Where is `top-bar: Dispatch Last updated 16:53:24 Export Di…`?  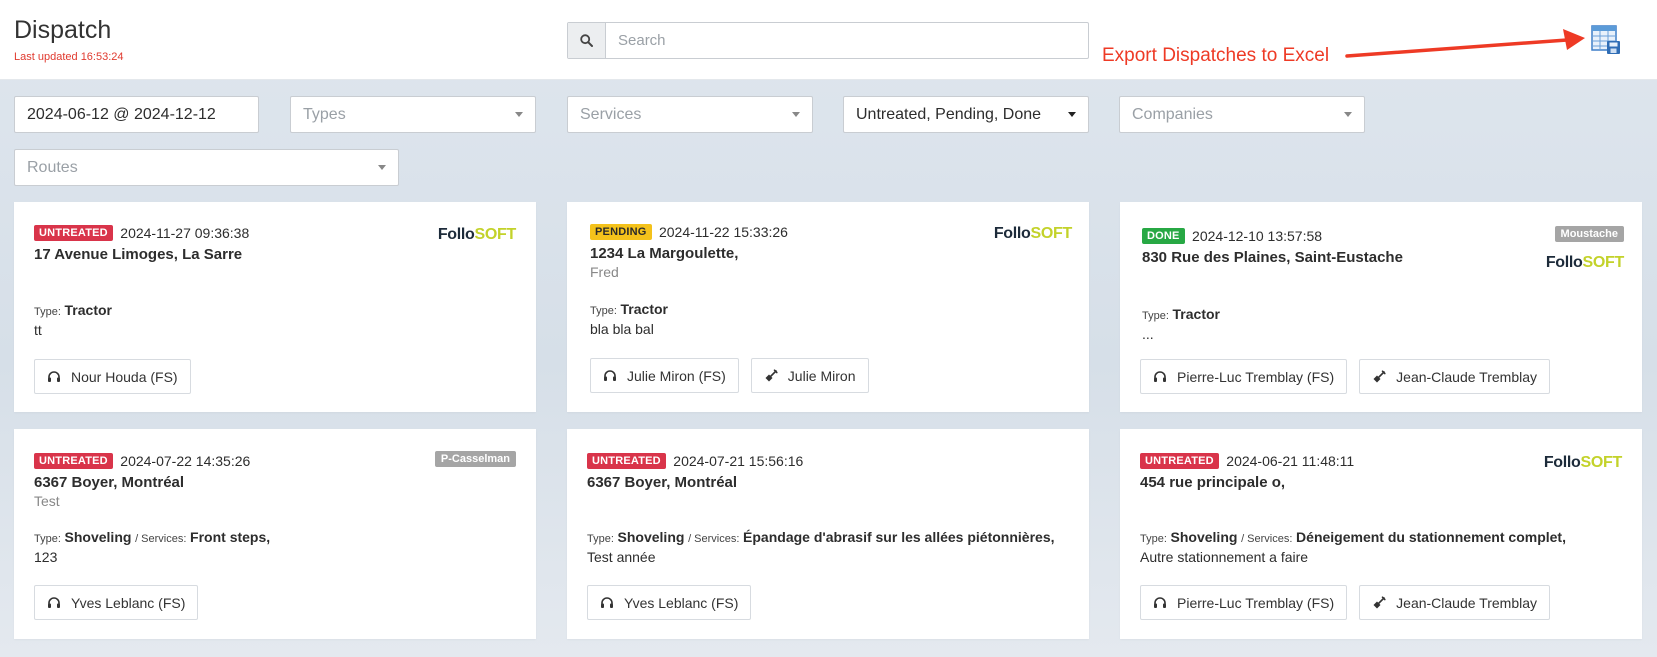
top-bar: Dispatch Last updated 16:53:24 Export Di… is located at coordinates (828, 40).